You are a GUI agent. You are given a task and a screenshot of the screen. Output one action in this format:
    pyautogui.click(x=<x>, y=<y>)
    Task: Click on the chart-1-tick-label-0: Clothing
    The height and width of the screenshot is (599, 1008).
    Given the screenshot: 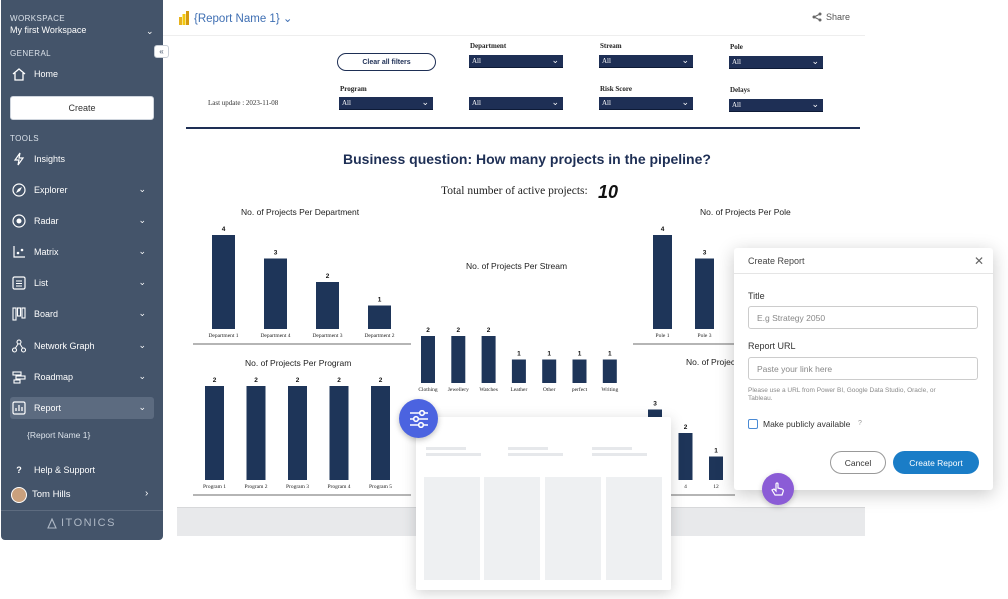 What is the action you would take?
    pyautogui.click(x=428, y=390)
    